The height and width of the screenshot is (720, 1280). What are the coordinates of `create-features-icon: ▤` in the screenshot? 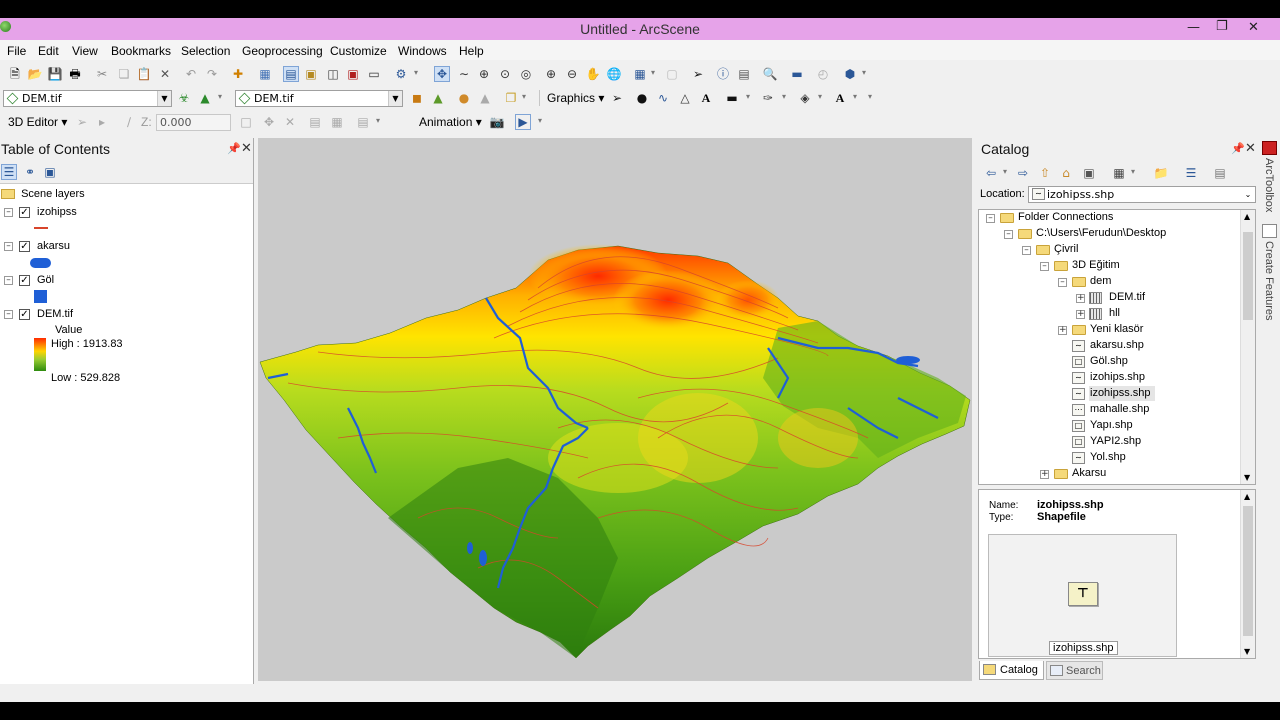 It's located at (363, 122).